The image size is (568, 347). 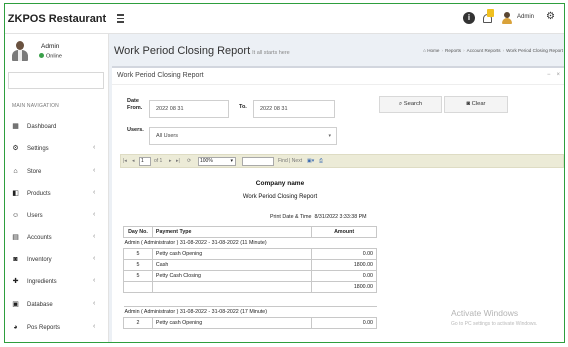 What do you see at coordinates (413, 104) in the screenshot?
I see `search-button-label: Search` at bounding box center [413, 104].